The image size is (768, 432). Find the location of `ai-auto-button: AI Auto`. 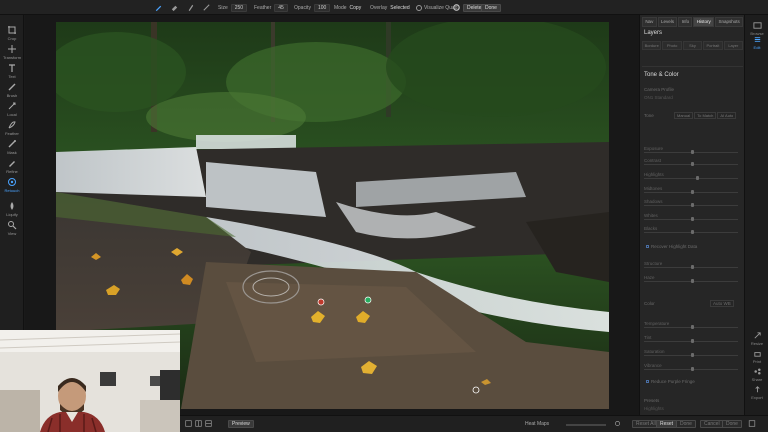

ai-auto-button: AI Auto is located at coordinates (727, 115).